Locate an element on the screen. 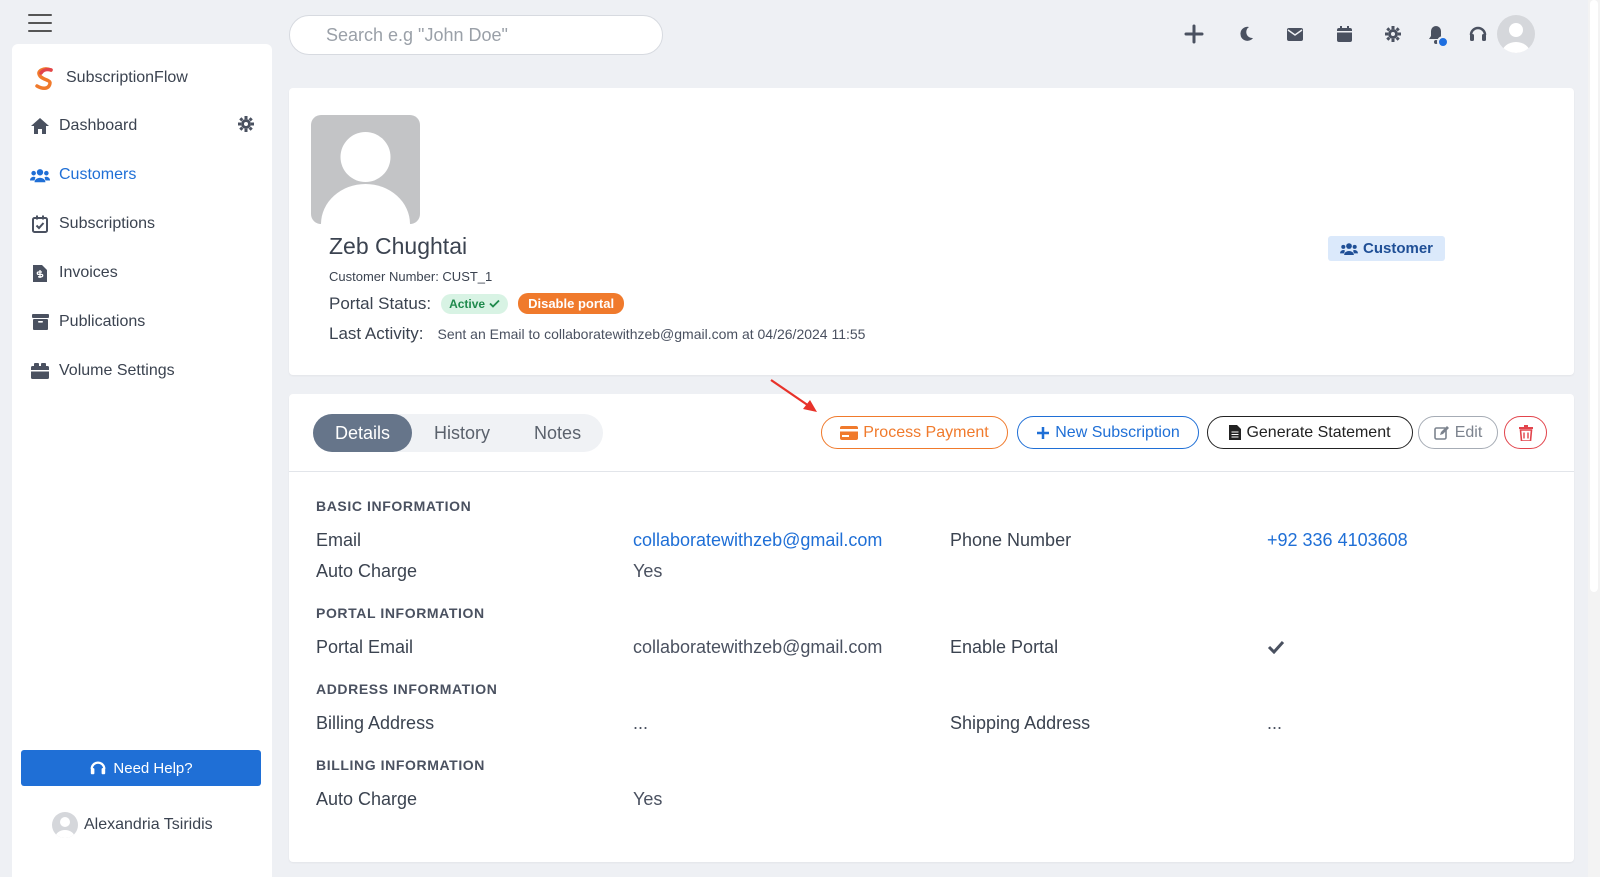 The image size is (1600, 877). sidebar-item-label: Subscriptions is located at coordinates (107, 223).